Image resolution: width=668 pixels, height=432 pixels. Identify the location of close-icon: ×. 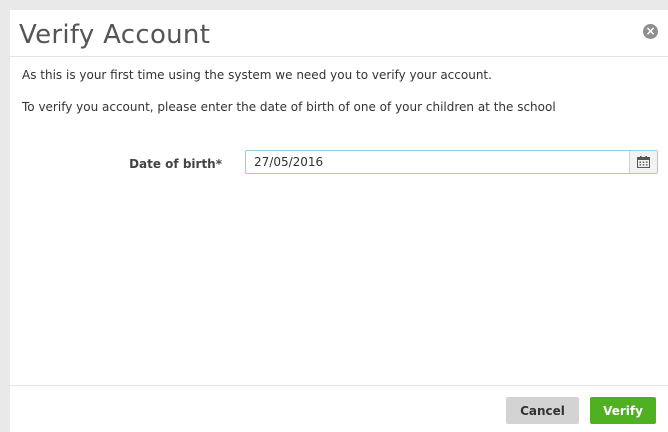
(650, 31).